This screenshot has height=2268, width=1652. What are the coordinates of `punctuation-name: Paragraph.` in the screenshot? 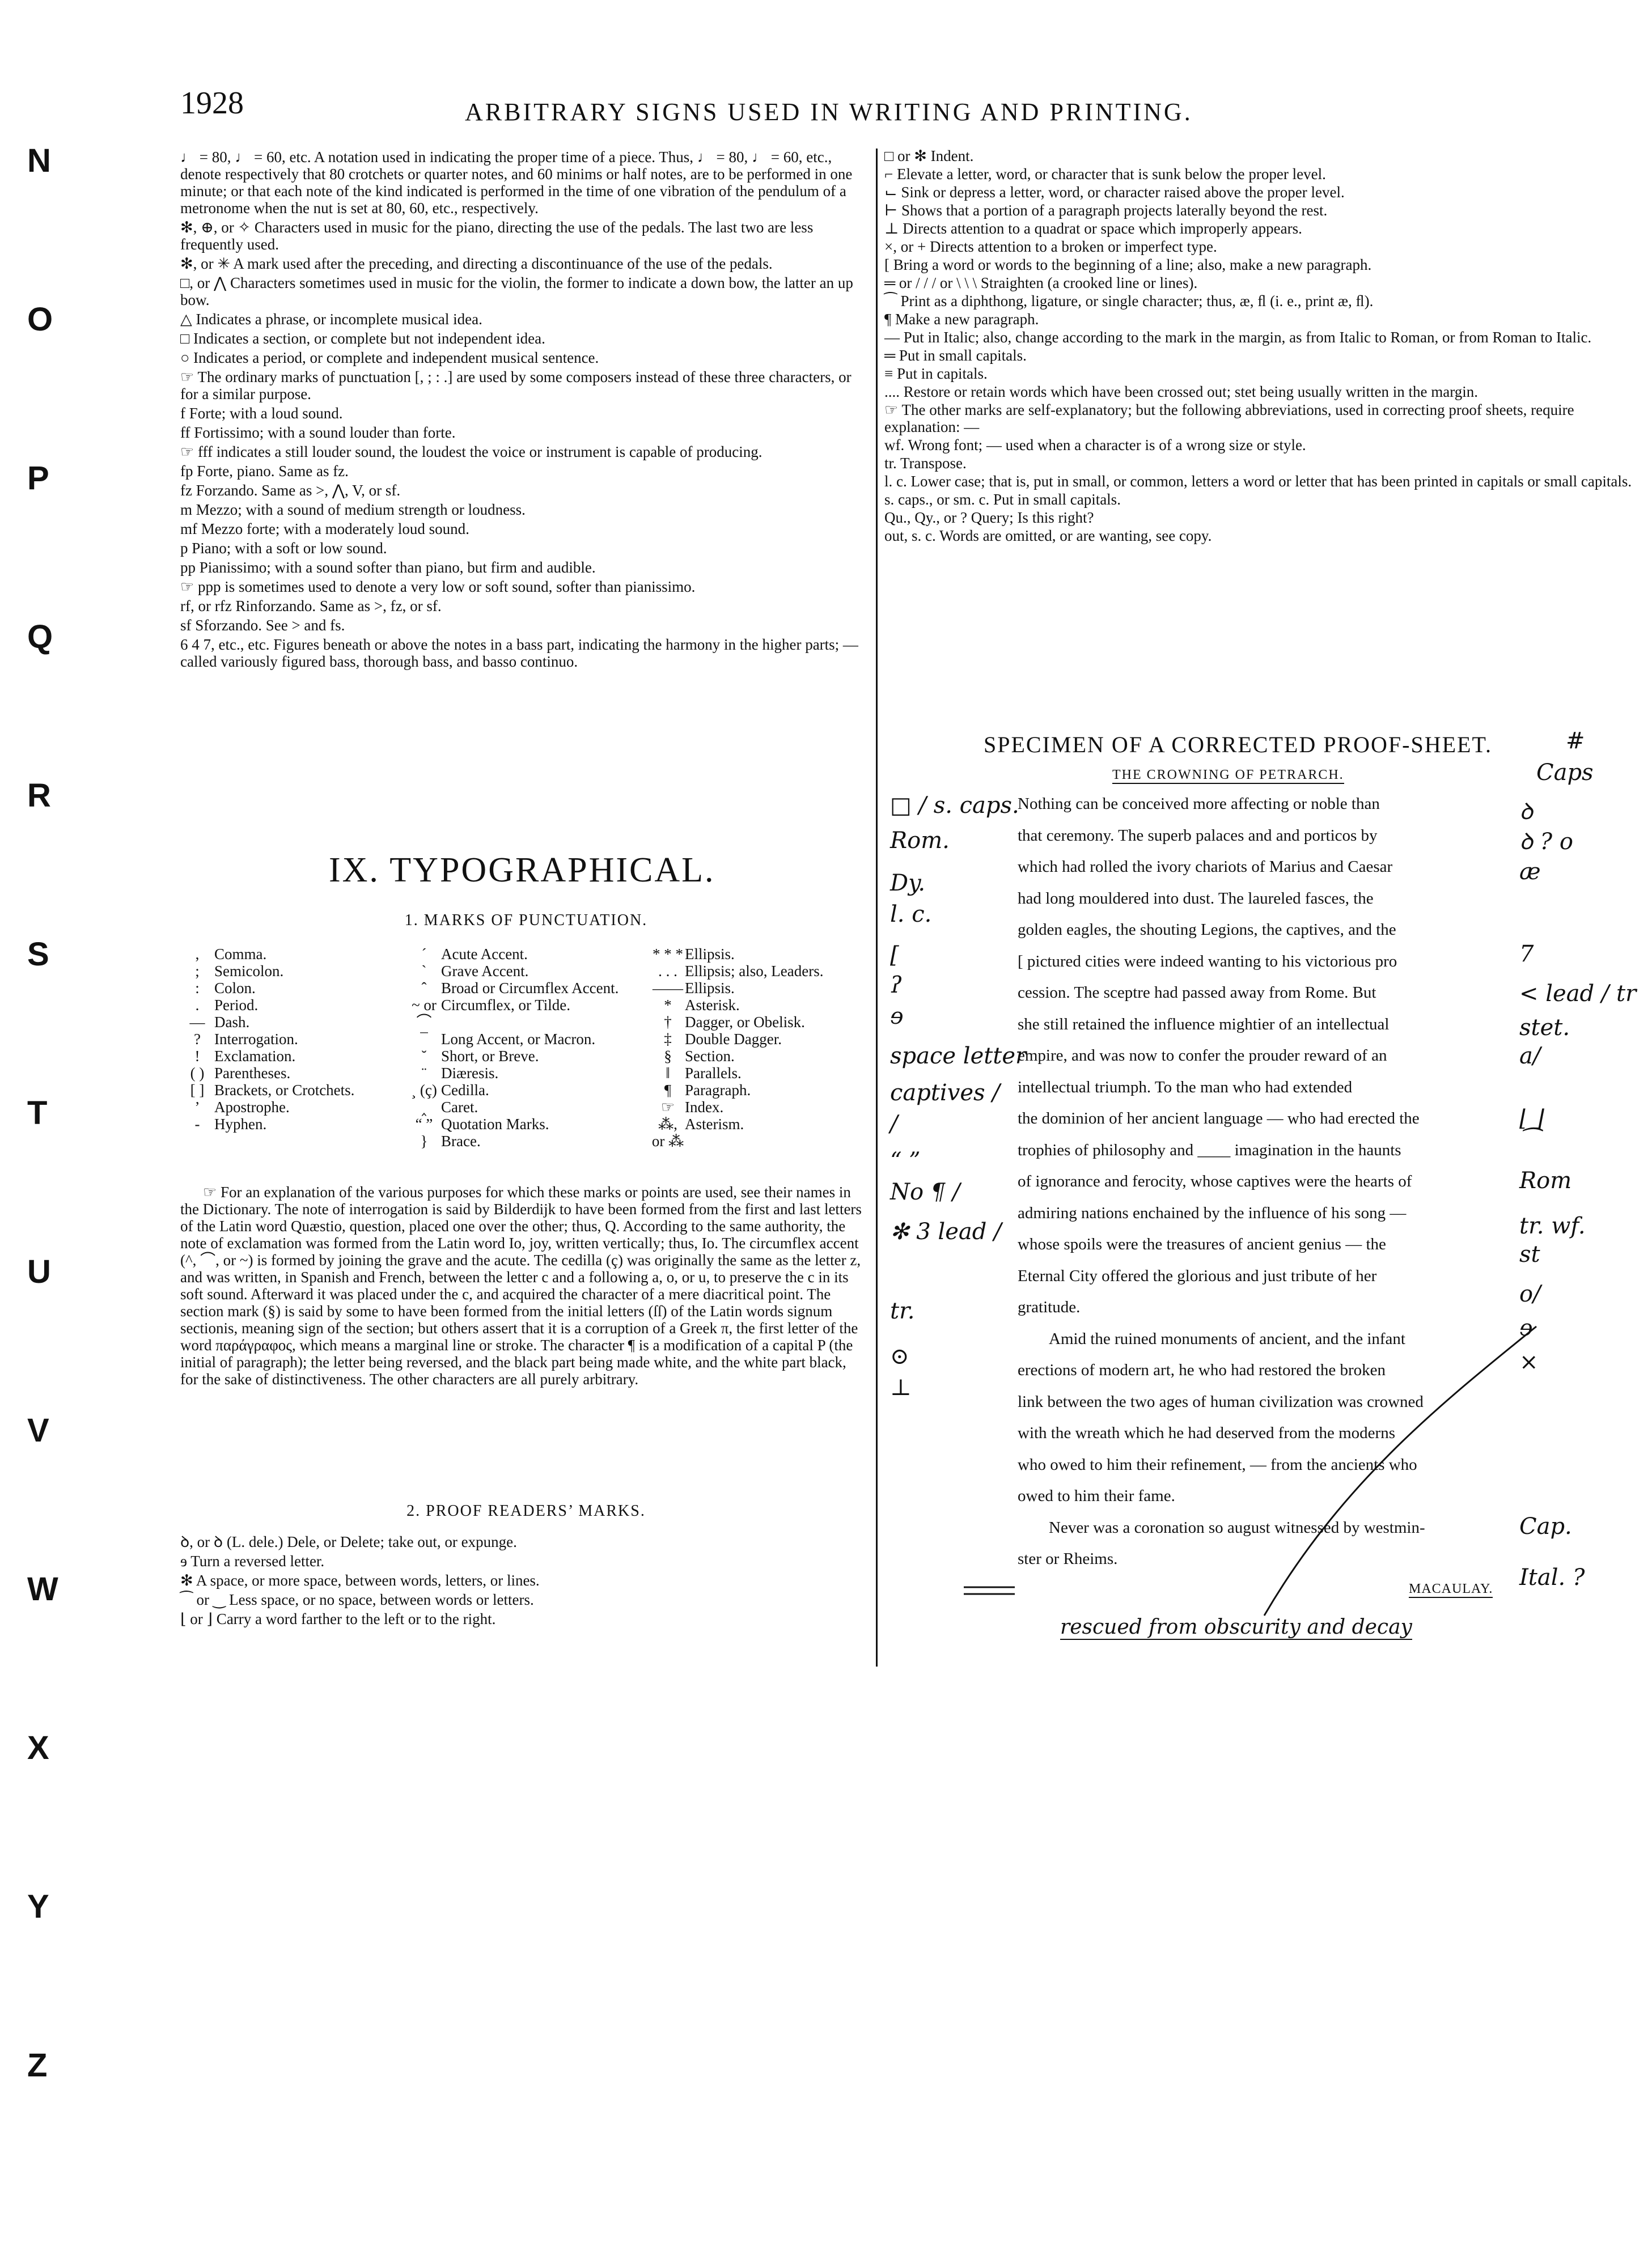 It's located at (718, 1090).